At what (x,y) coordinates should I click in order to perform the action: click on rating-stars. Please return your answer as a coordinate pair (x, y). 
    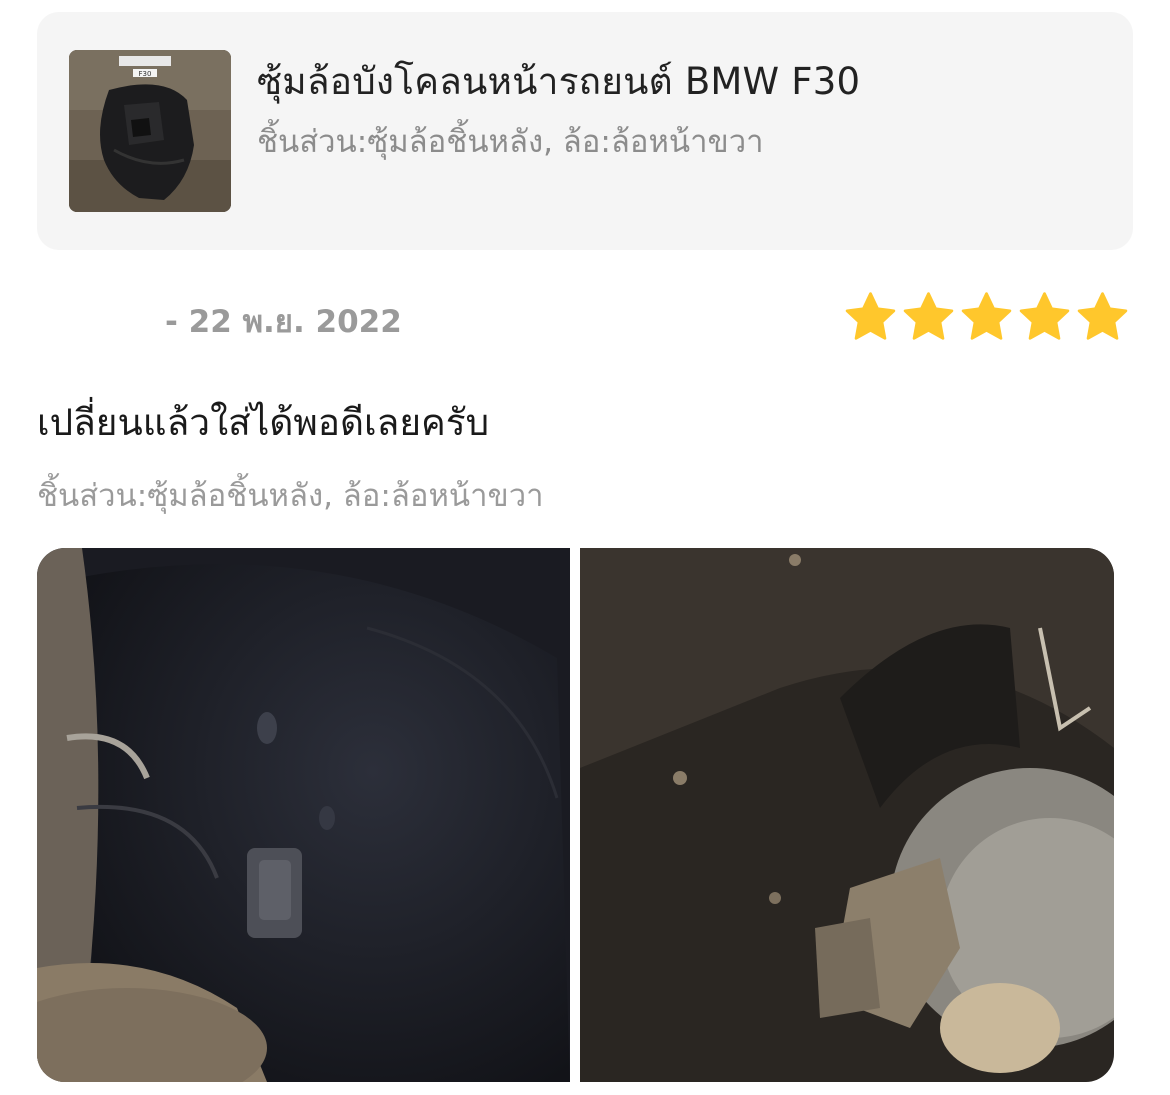
    Looking at the image, I should click on (986, 318).